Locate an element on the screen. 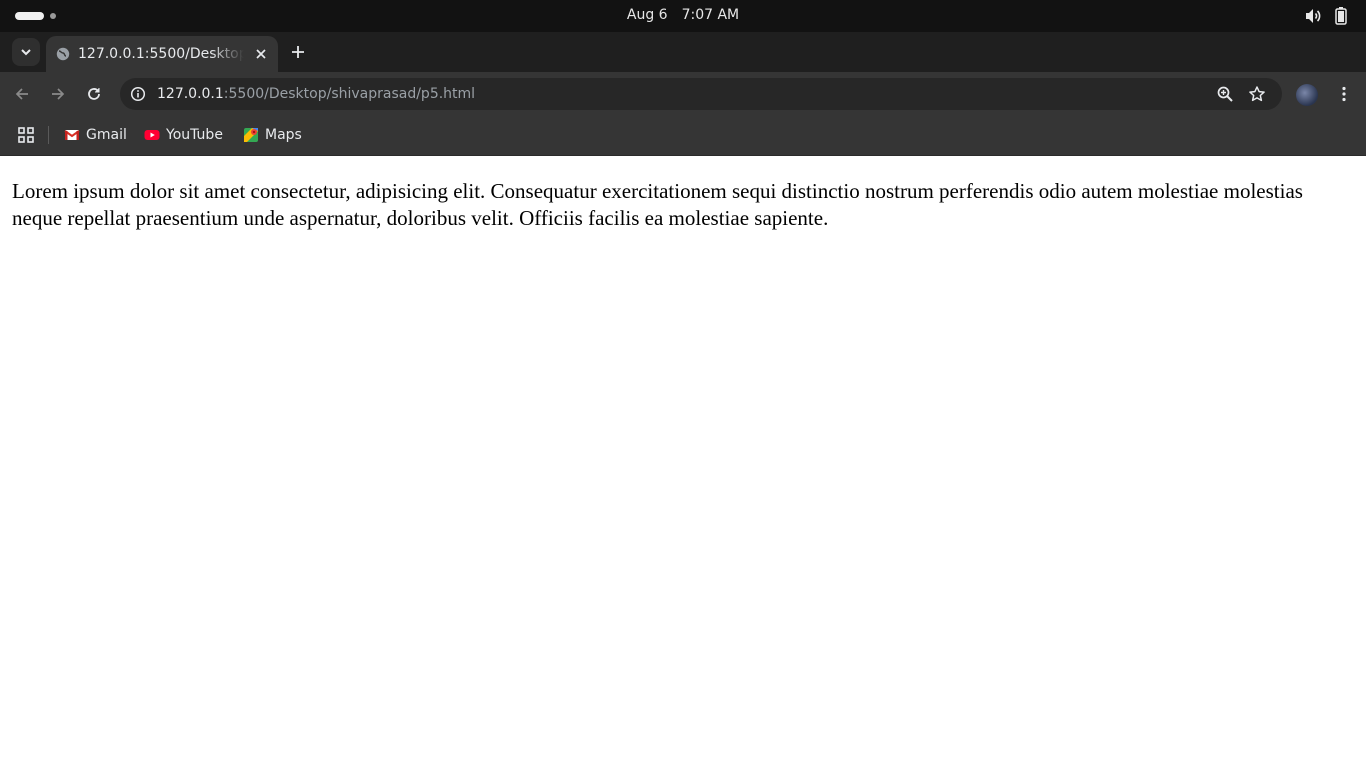 The height and width of the screenshot is (768, 1366). clock-time: 7:07 AM is located at coordinates (710, 15).